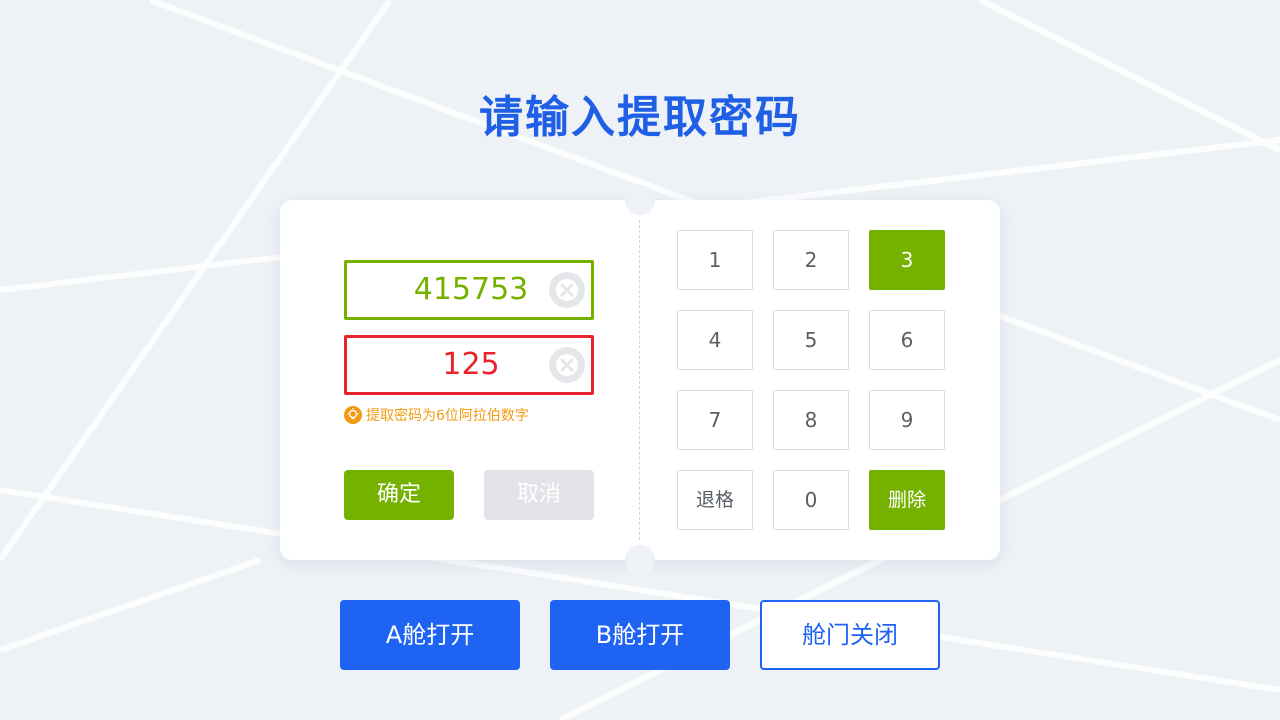 Image resolution: width=1280 pixels, height=720 pixels. I want to click on password-hint-text: 提取密码为6位阿拉伯数字, so click(447, 416).